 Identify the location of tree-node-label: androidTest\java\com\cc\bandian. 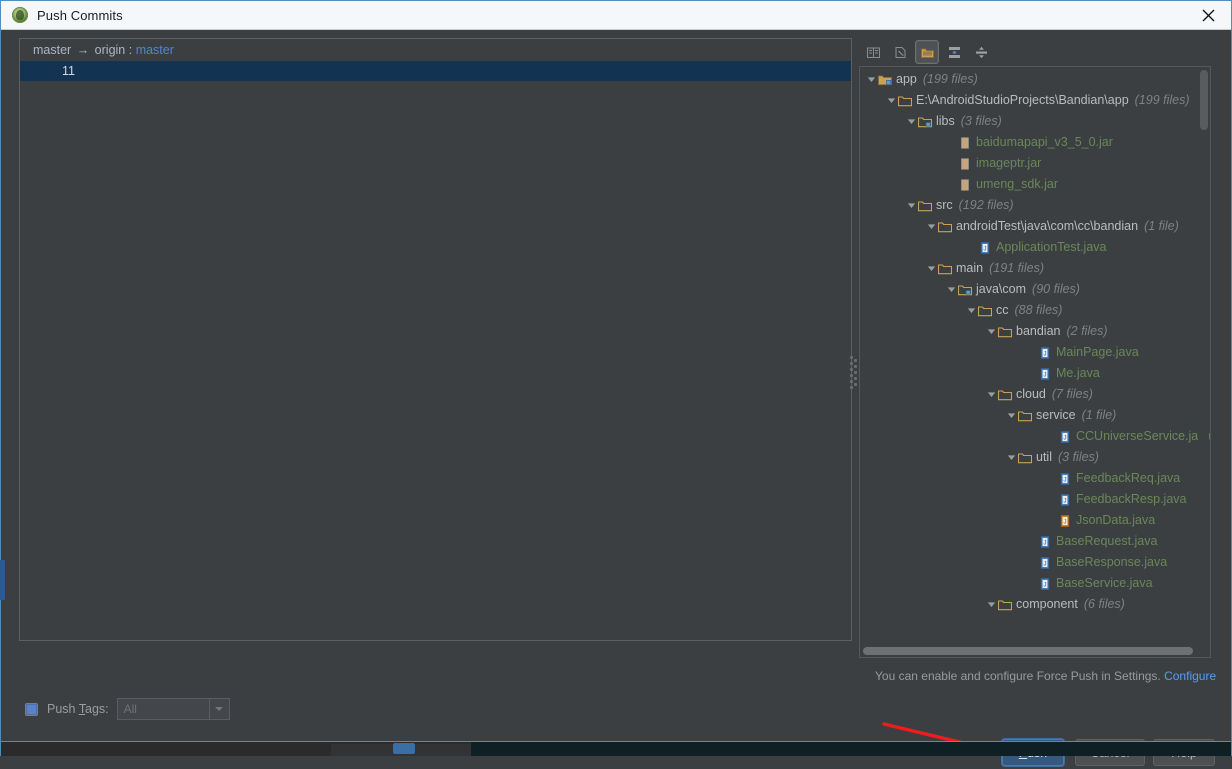
(1047, 226).